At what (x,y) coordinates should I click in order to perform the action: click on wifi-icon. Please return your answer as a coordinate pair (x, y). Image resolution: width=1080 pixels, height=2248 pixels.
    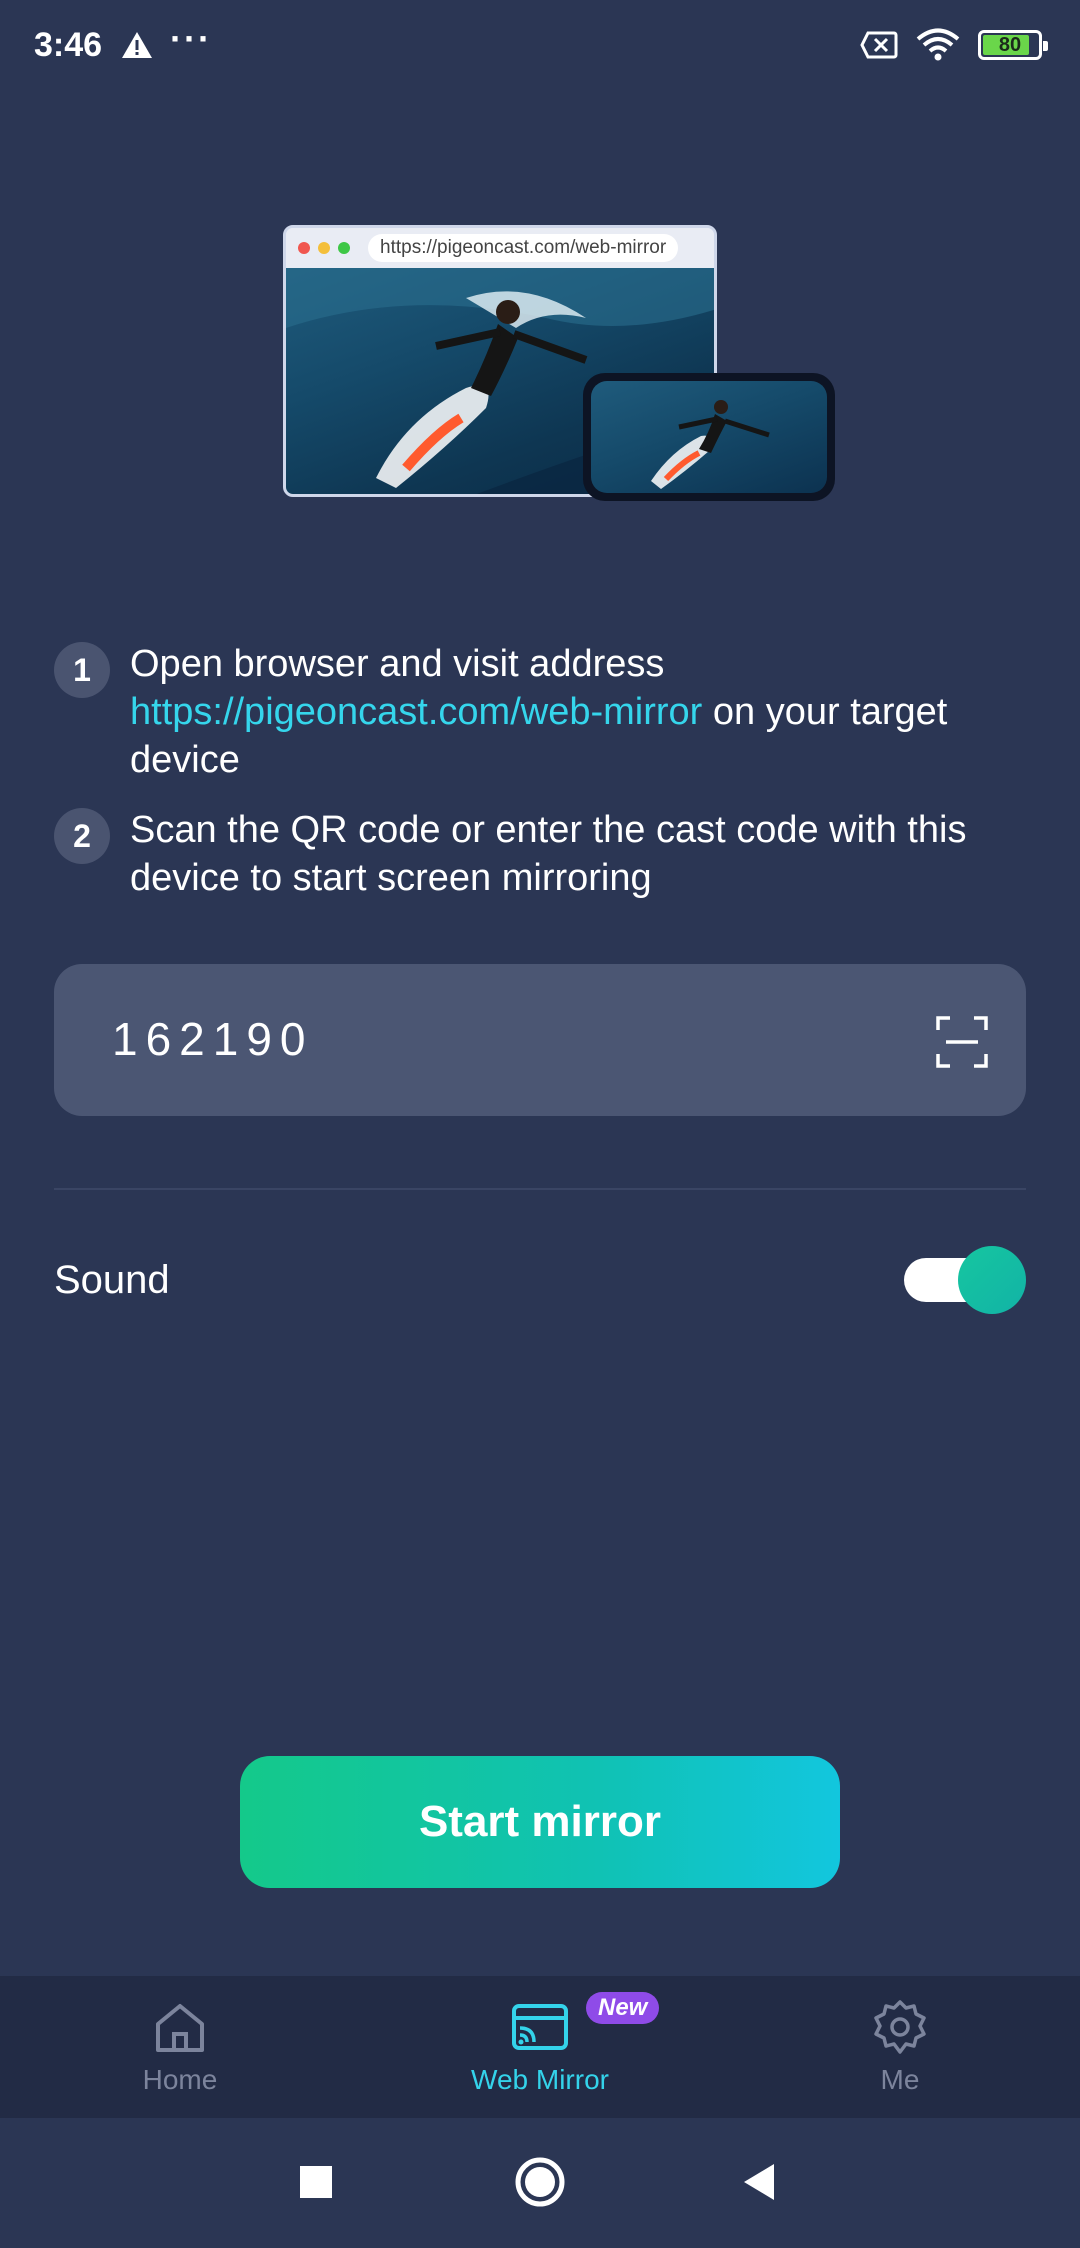
    Looking at the image, I should click on (938, 44).